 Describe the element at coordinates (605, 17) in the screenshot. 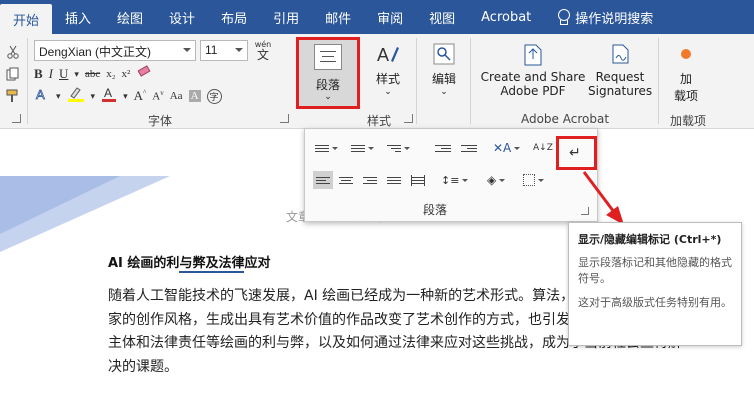

I see `tell-me-search: 操作说明搜索` at that location.